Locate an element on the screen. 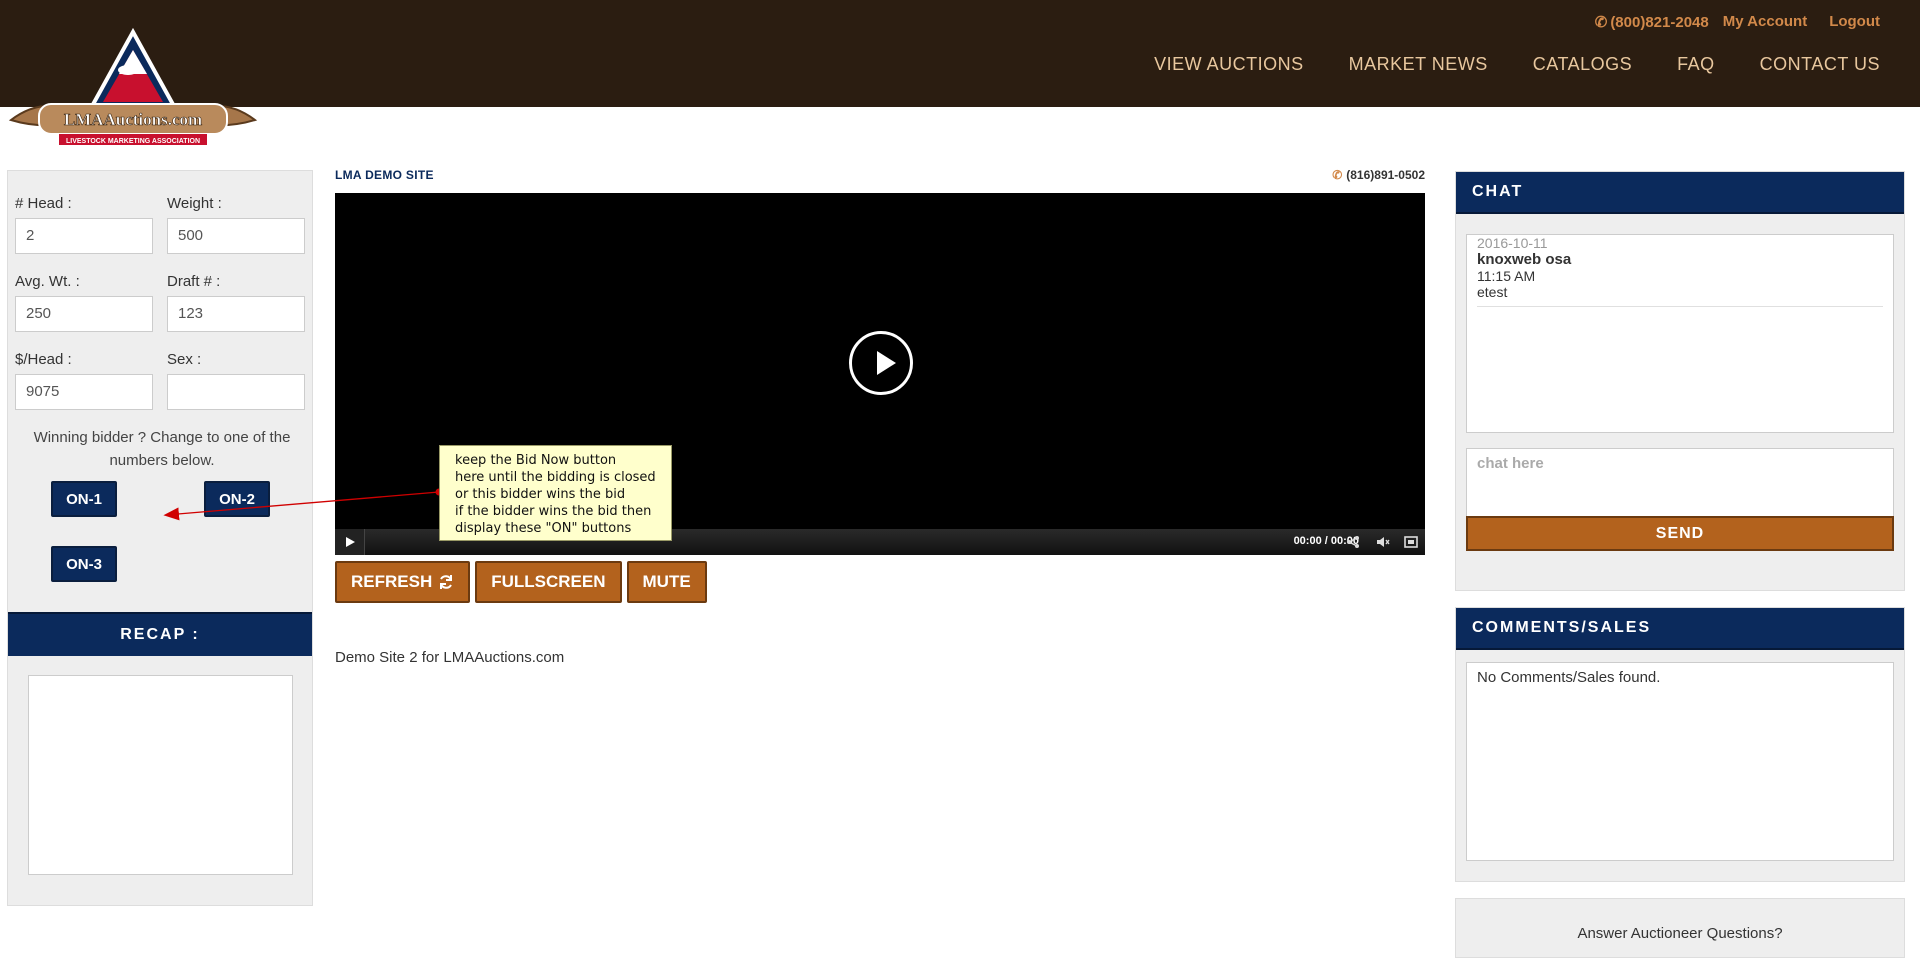 The image size is (1920, 958). head-input: 2 is located at coordinates (84, 236).